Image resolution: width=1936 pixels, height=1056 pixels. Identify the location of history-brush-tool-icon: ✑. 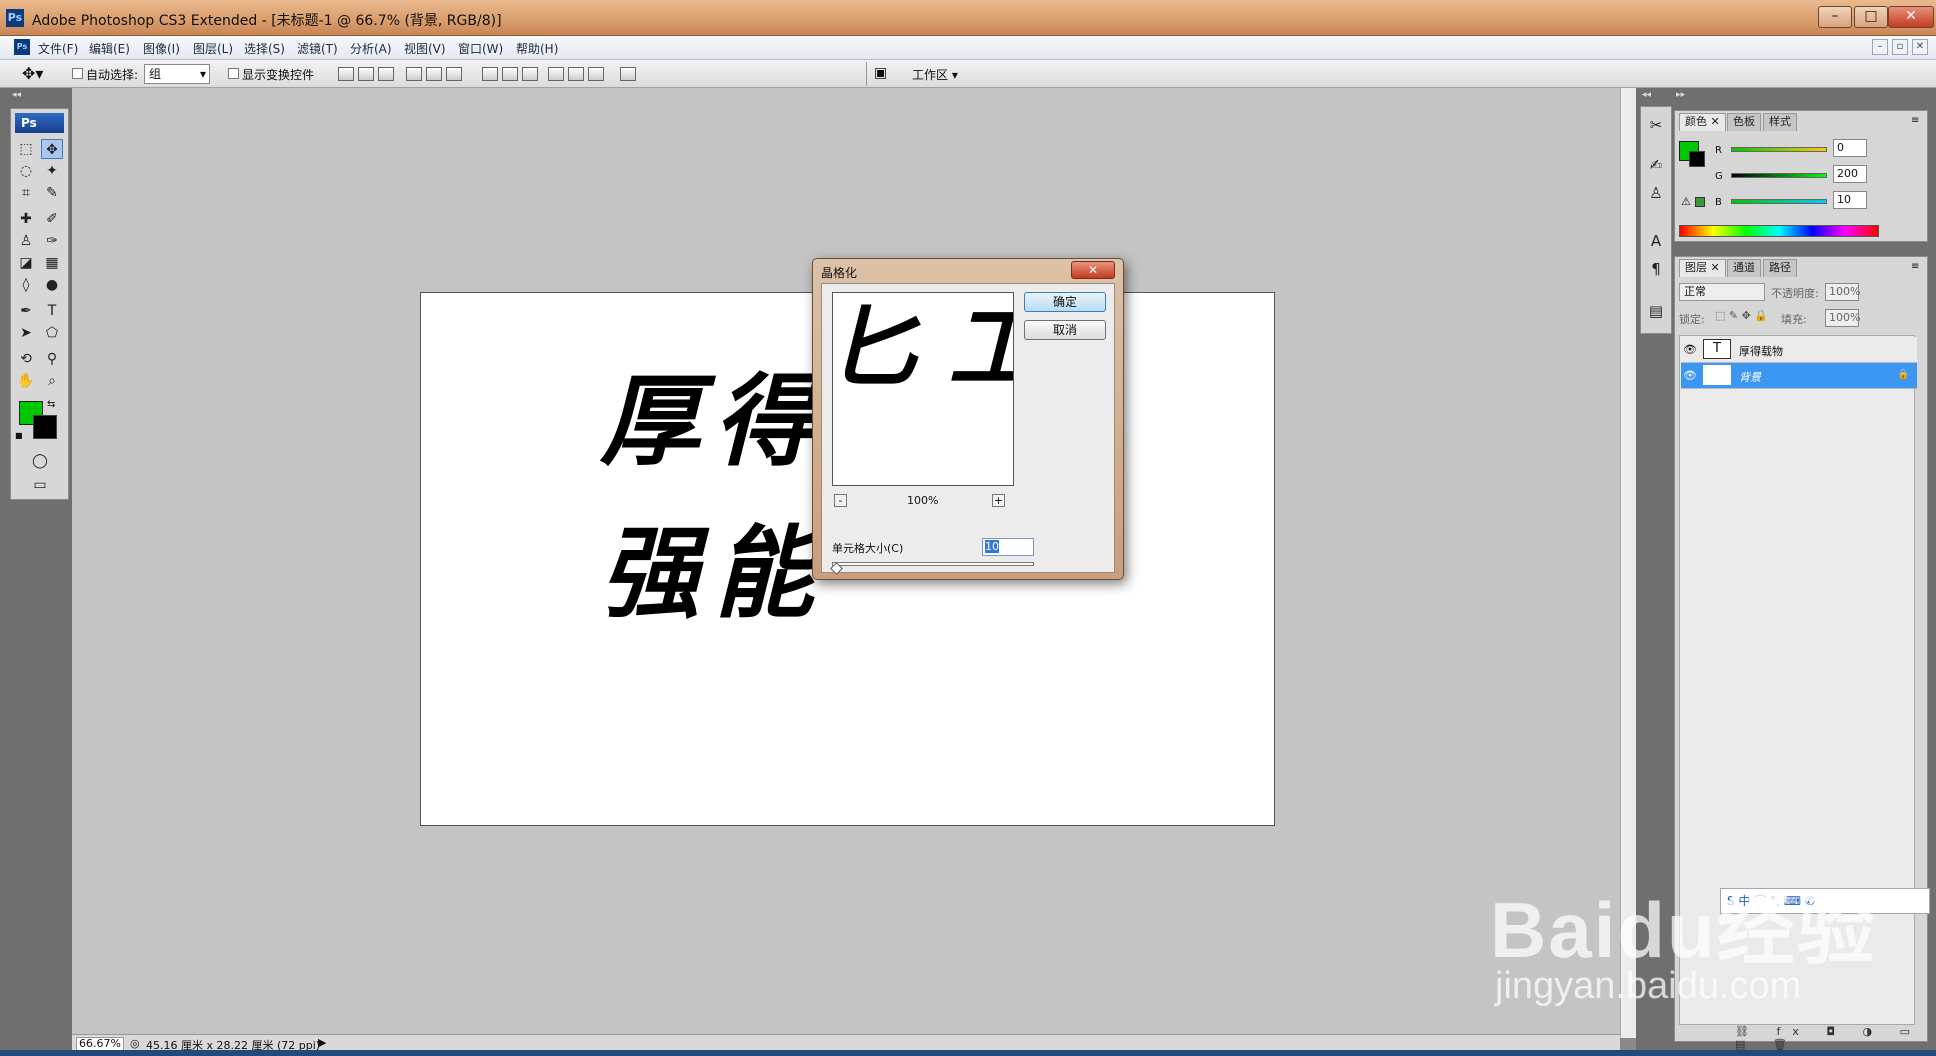
(52, 241).